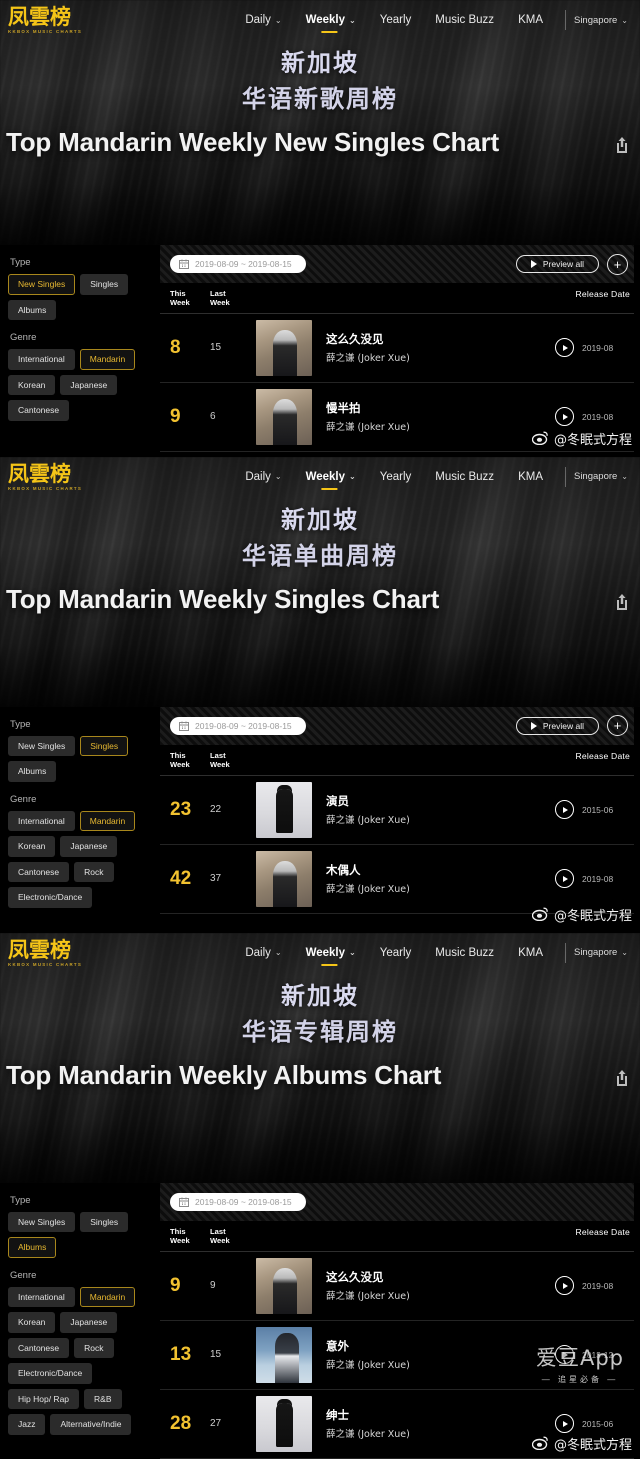  What do you see at coordinates (103, 1399) in the screenshot?
I see `genre-chip-r-b: R&B` at bounding box center [103, 1399].